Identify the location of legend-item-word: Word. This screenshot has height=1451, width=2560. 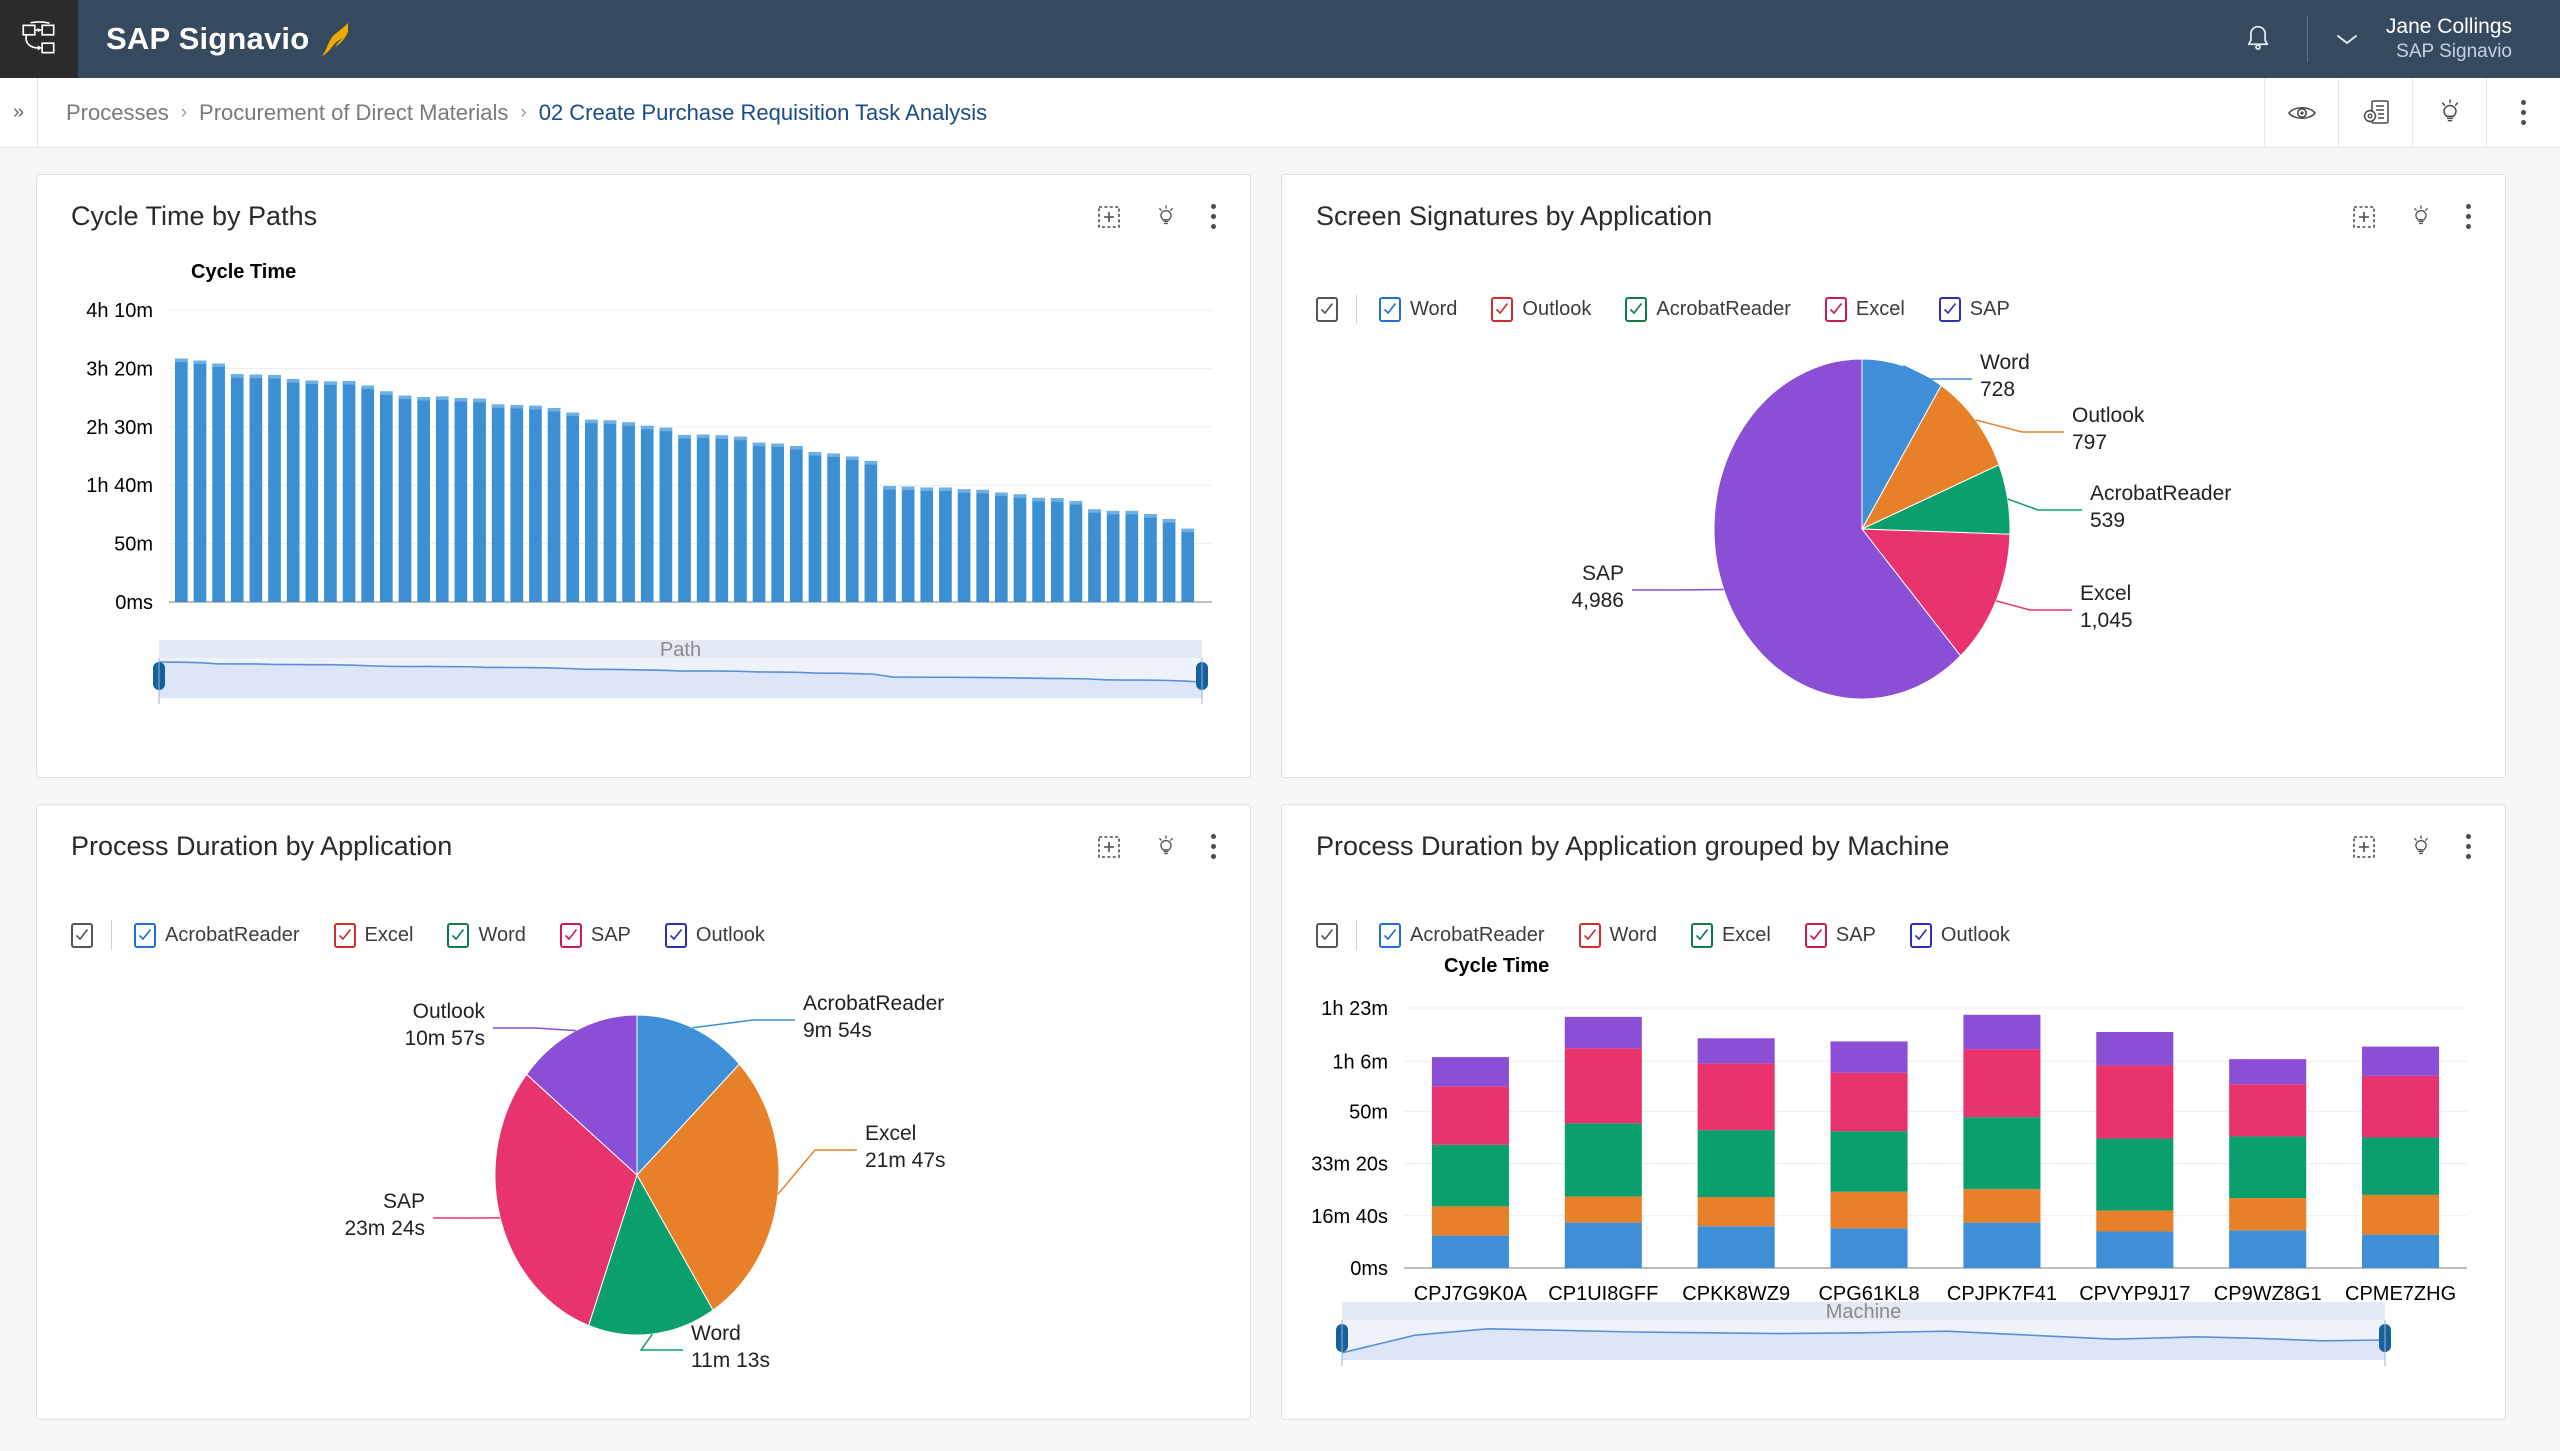
(486, 935).